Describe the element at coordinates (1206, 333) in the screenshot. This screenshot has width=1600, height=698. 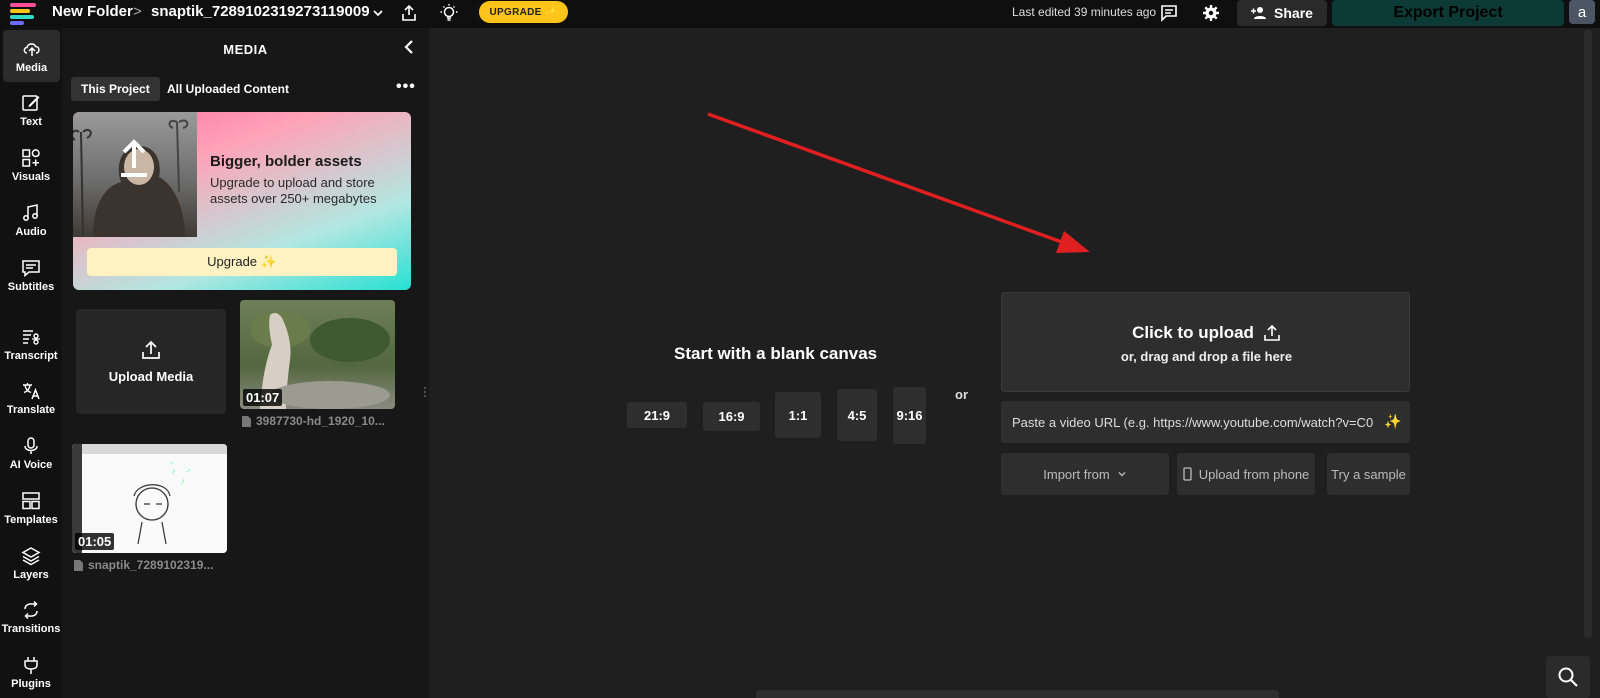
I see `dropzone-title: Click to upload` at that location.